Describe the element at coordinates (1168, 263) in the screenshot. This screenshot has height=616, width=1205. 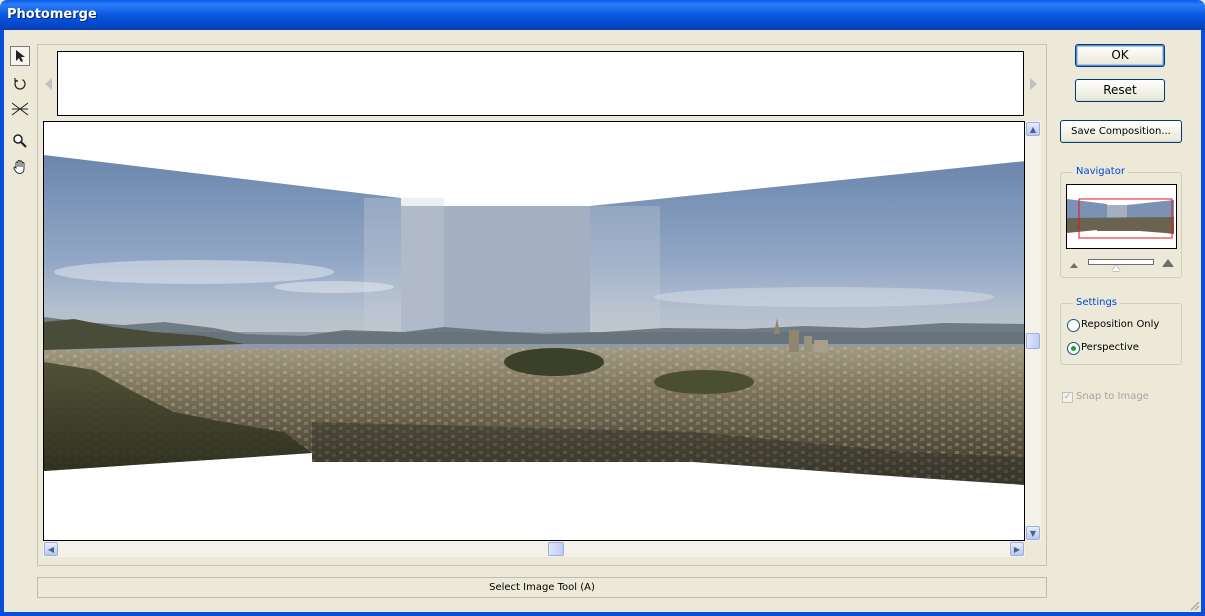
I see `zoom-in-icon` at that location.